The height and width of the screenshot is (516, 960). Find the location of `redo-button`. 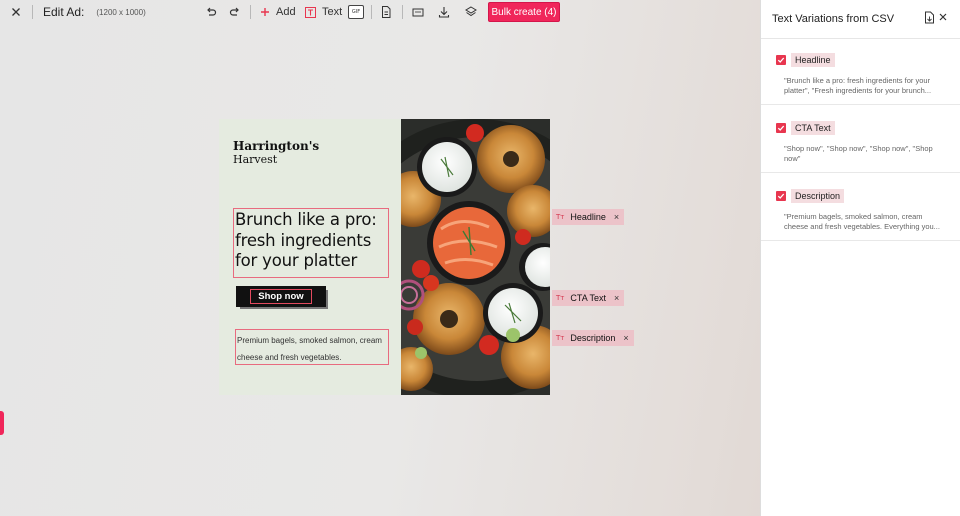

redo-button is located at coordinates (235, 12).